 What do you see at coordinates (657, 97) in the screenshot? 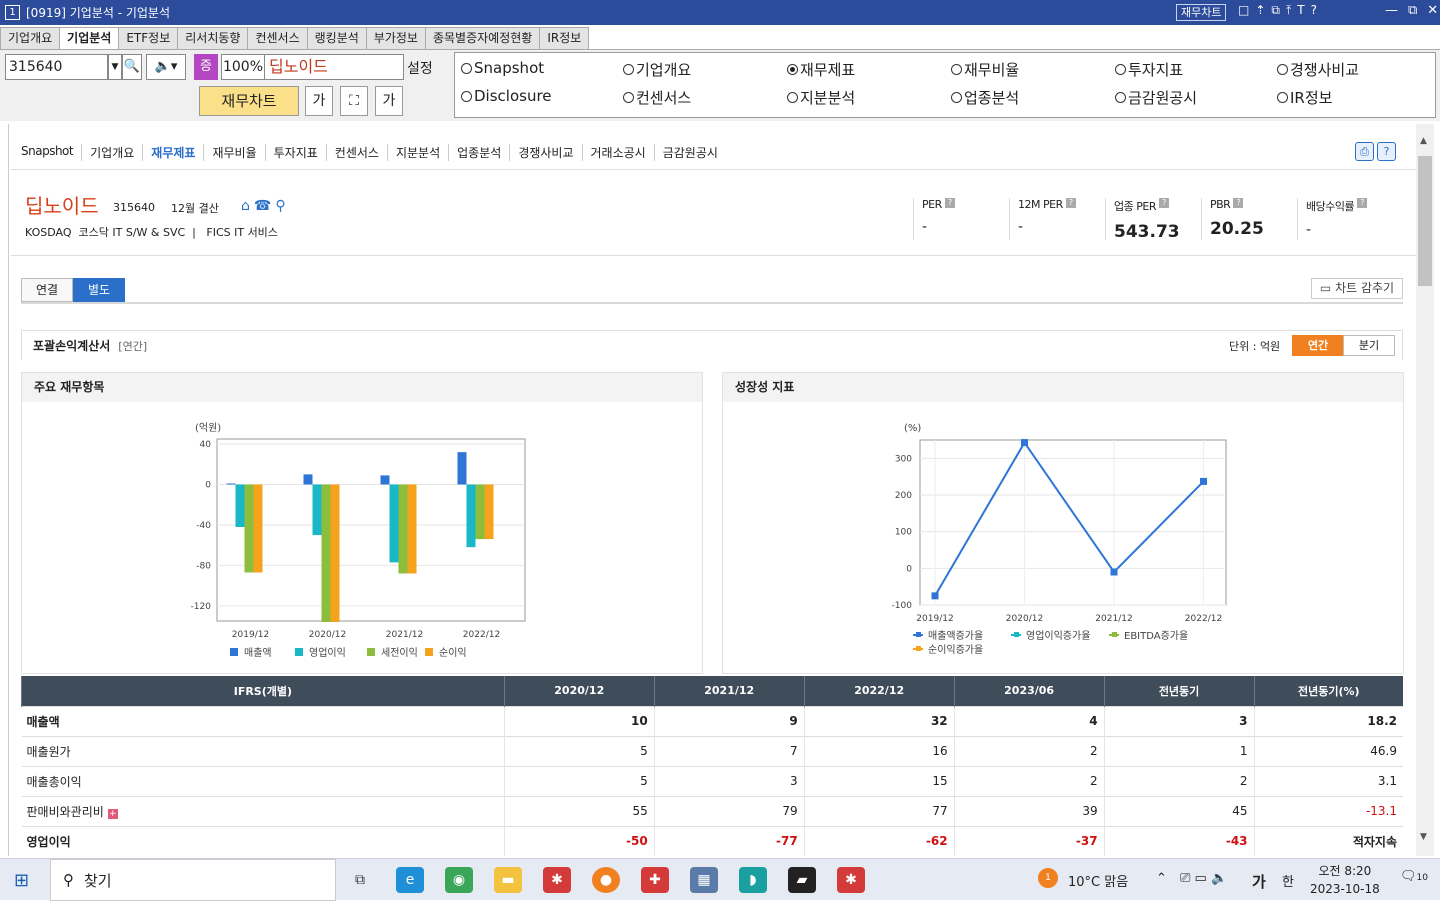
I see `radio-7: 컨센서스` at bounding box center [657, 97].